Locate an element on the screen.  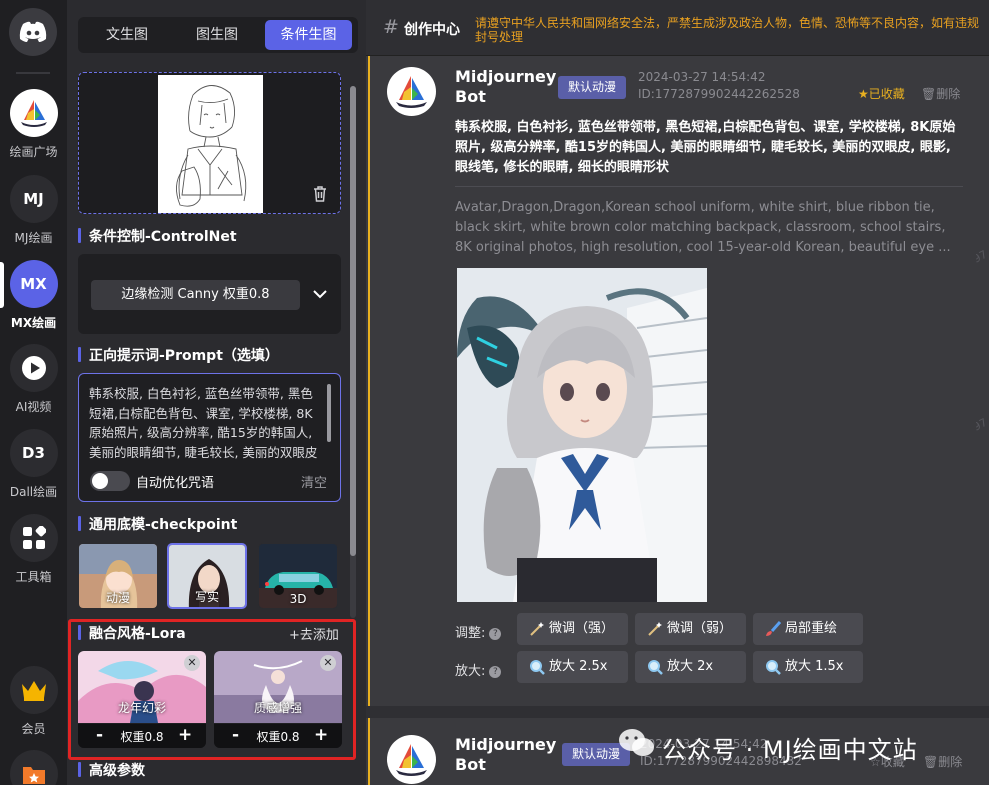
mx-bubble: MX is located at coordinates (33, 284).